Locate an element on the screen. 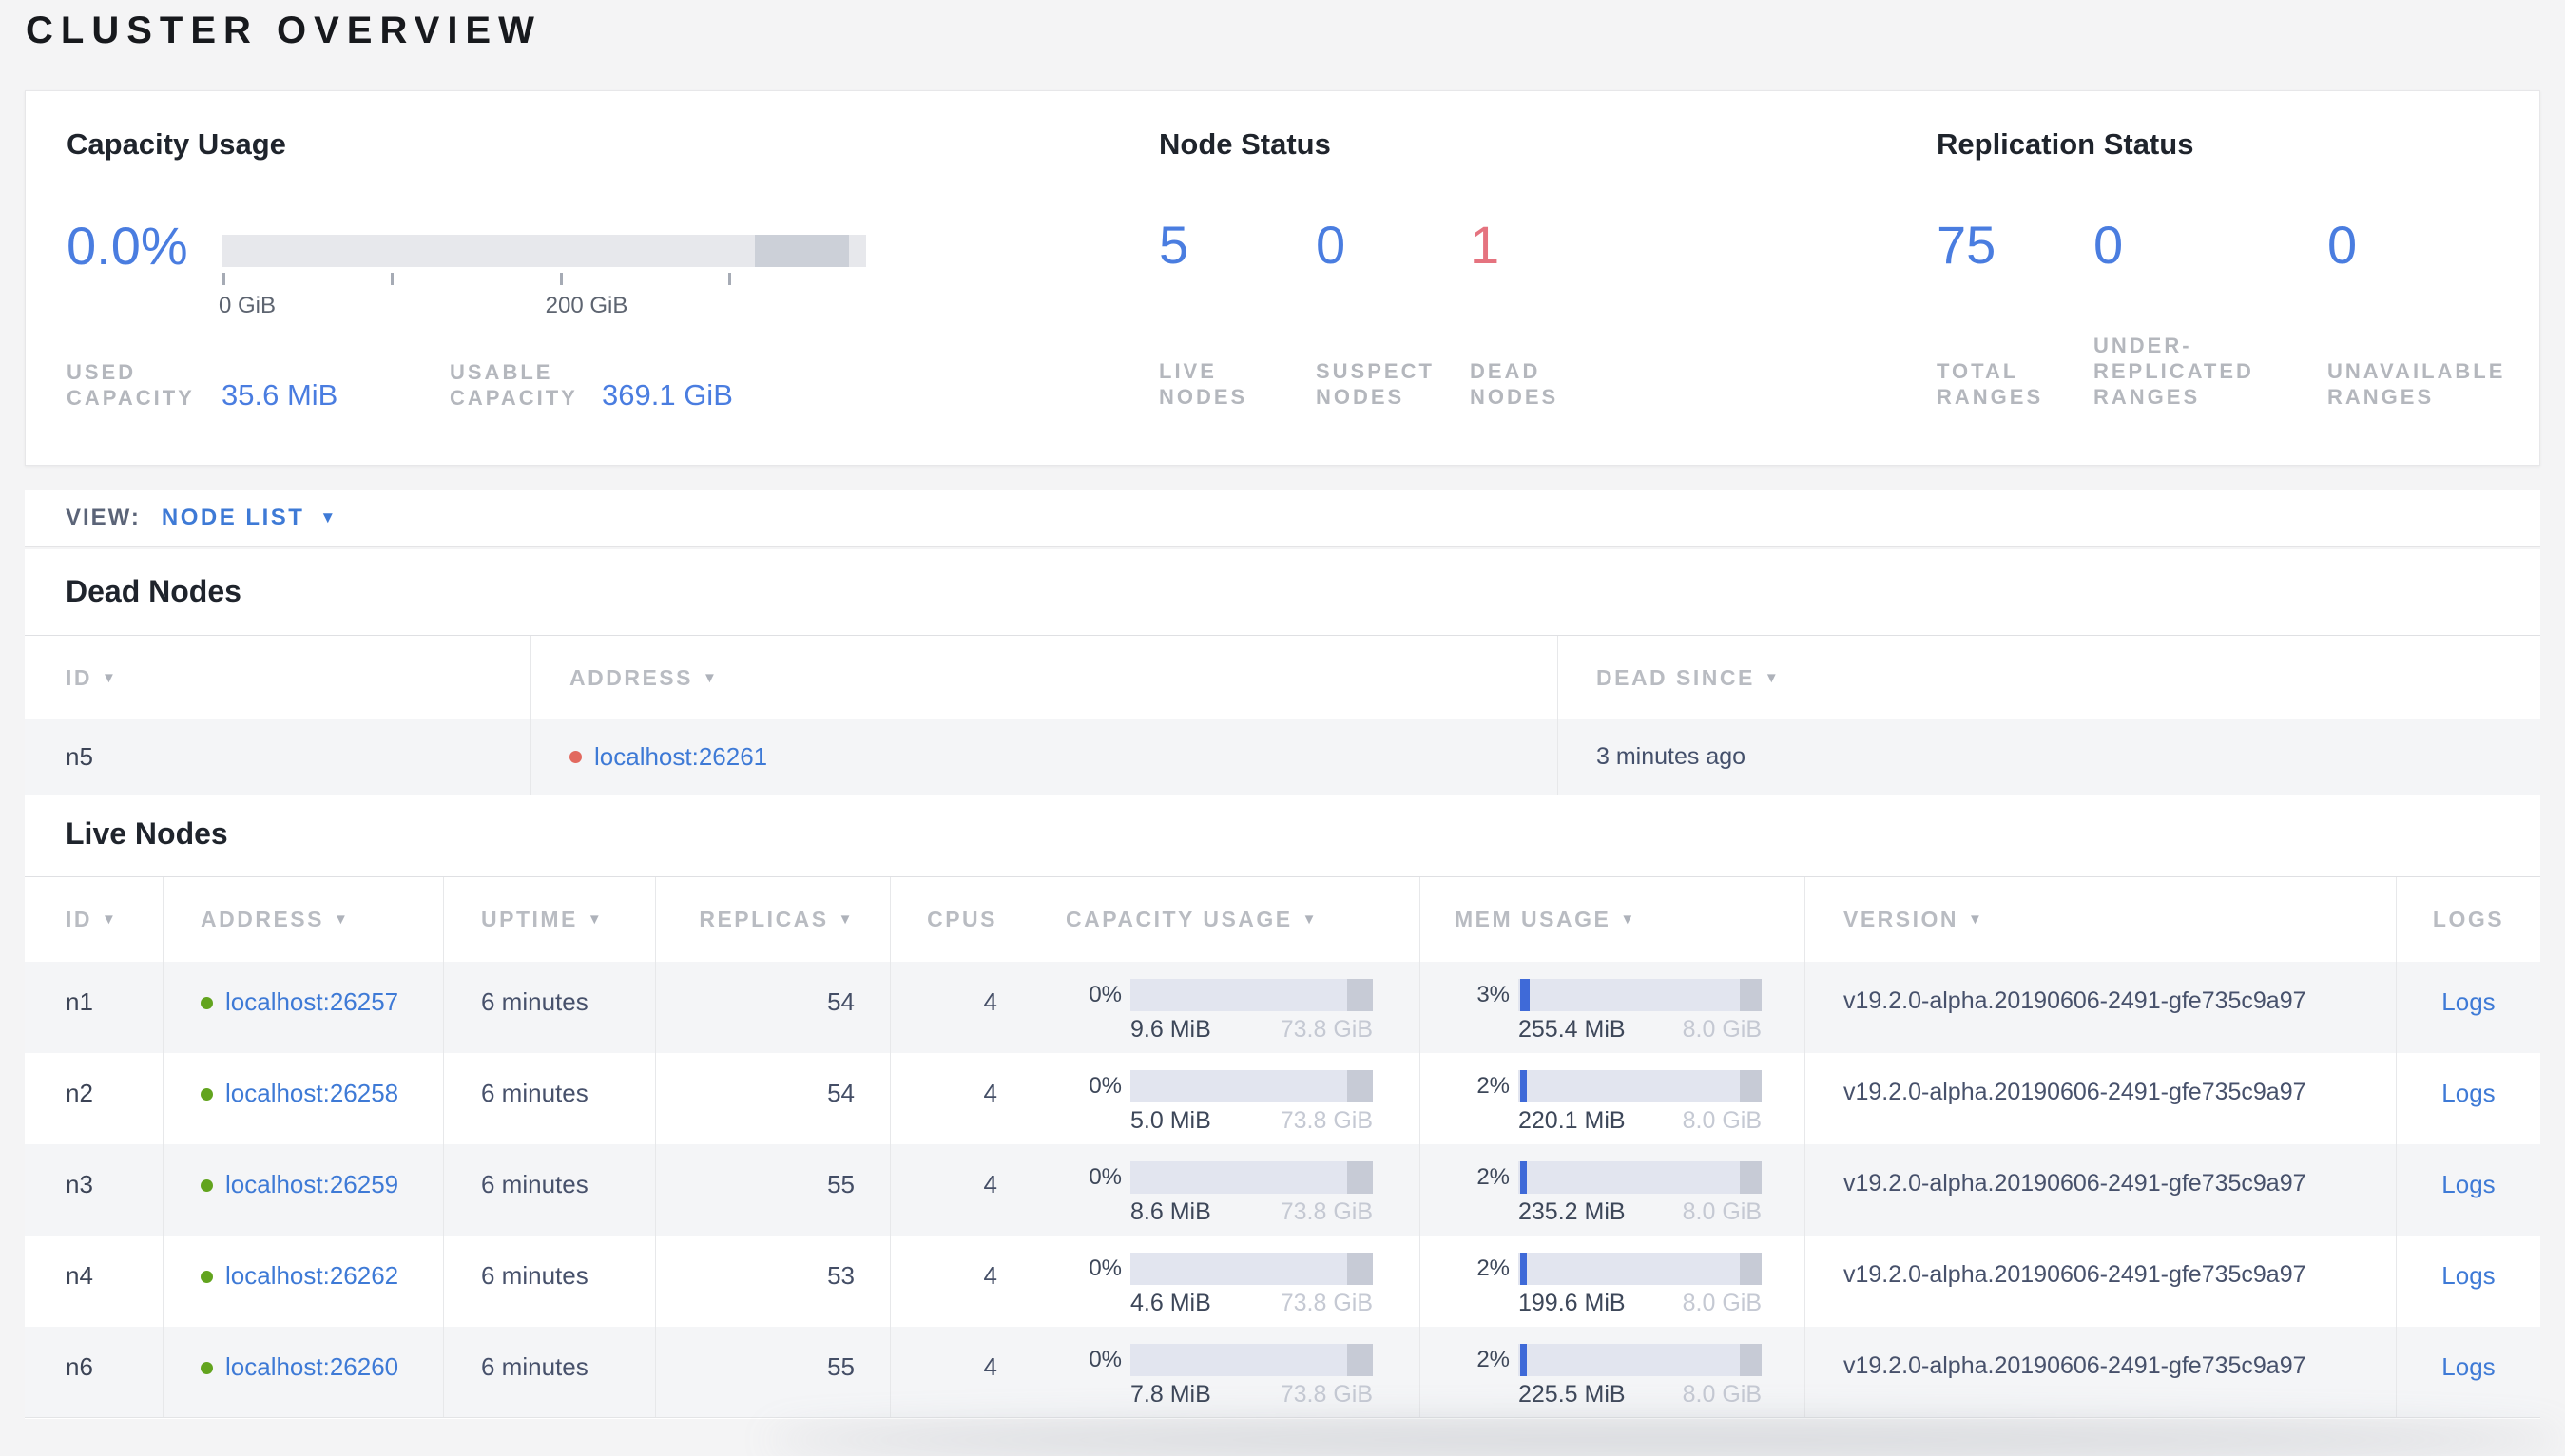  capacity-usage-cell: 0% 4.6 MiB 73.8 GiB is located at coordinates (1225, 1281).